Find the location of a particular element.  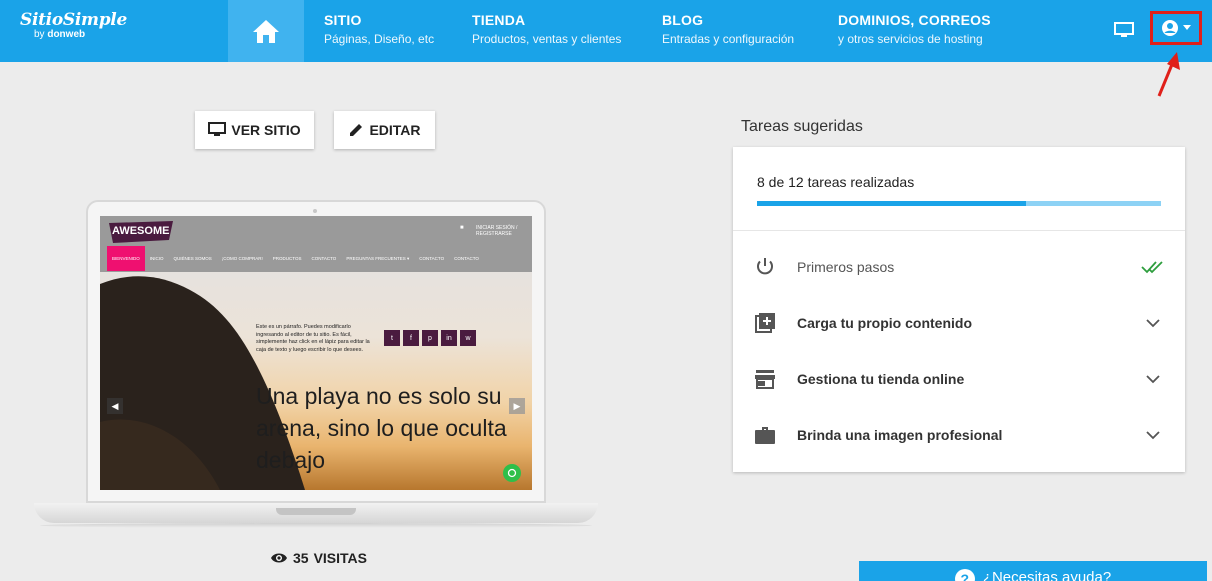

task-label: Primeros pasos is located at coordinates (846, 267).